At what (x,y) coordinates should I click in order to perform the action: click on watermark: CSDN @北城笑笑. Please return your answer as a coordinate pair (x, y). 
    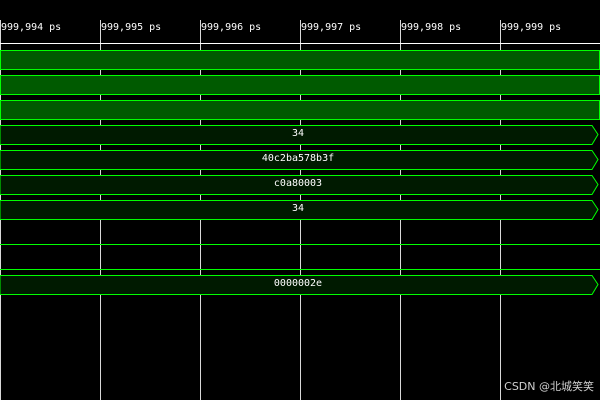
    Looking at the image, I should click on (549, 386).